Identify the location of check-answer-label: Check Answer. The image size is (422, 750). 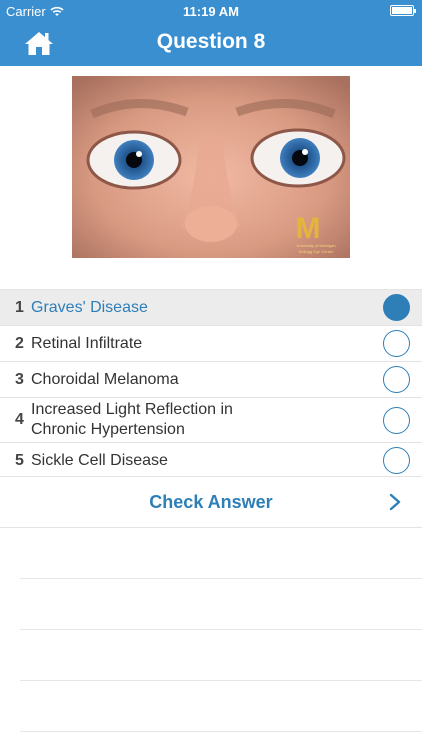
(211, 502).